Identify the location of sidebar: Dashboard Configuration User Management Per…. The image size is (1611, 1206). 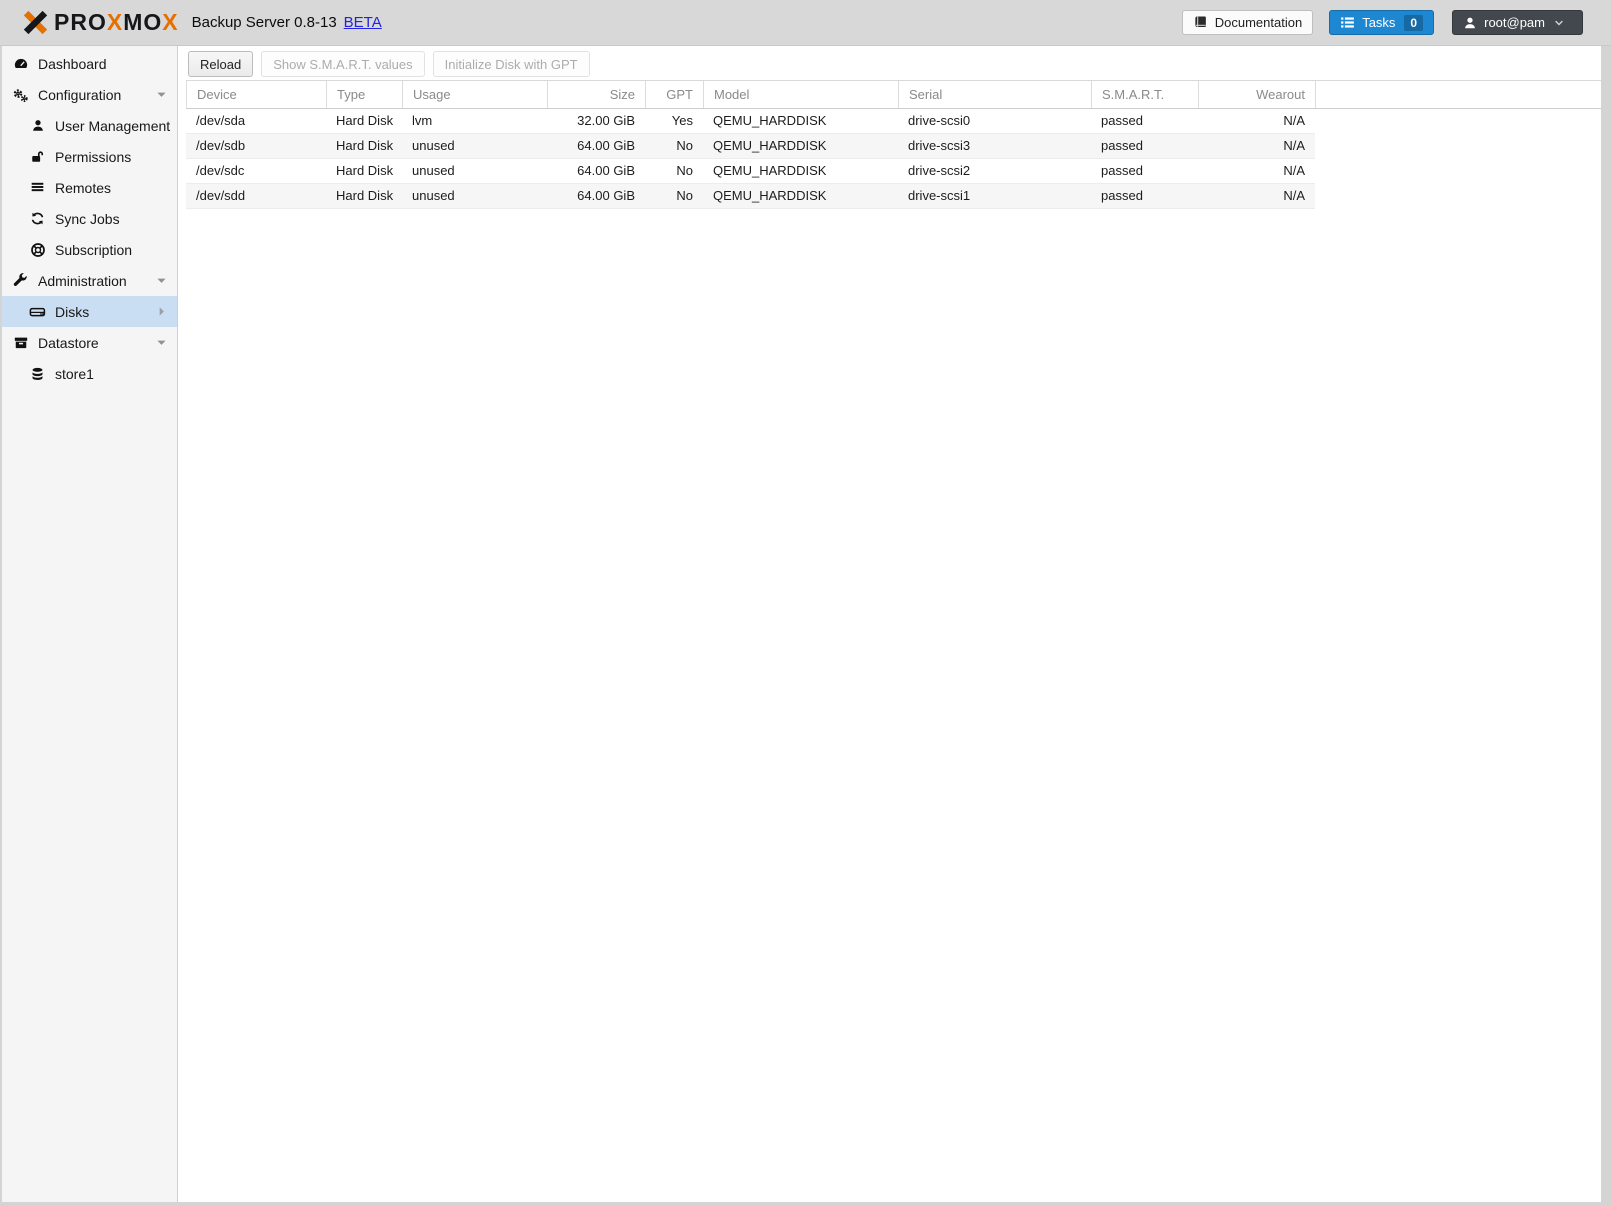
(90, 624).